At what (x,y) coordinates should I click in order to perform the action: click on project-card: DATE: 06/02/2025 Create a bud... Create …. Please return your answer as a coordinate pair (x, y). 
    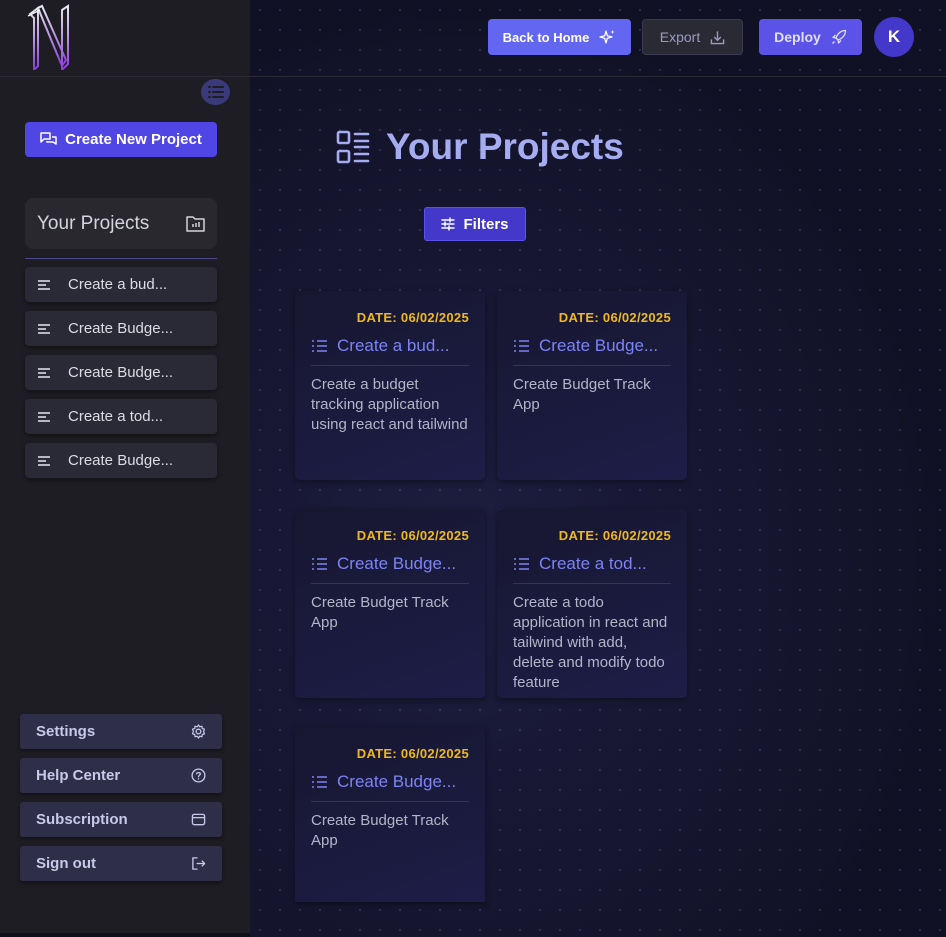
    Looking at the image, I should click on (390, 385).